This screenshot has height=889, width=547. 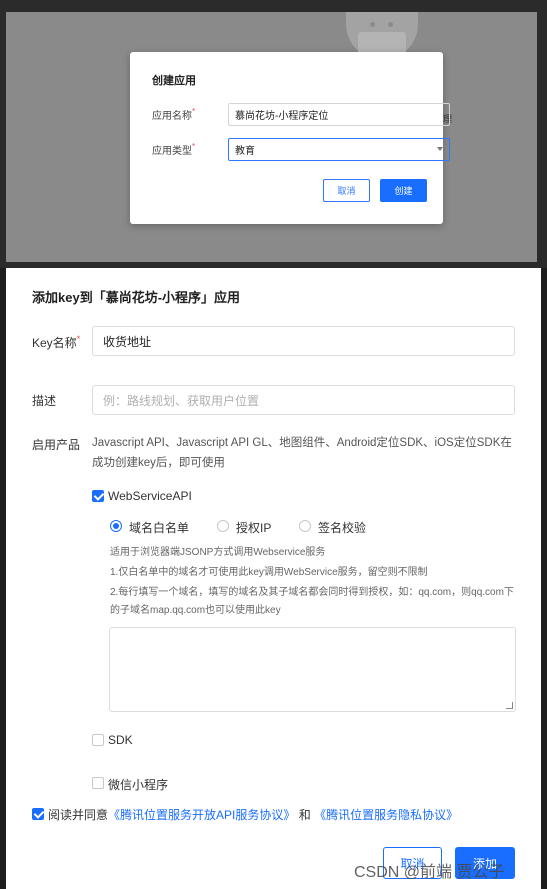 I want to click on key-name-label: Key名称*, so click(x=56, y=342).